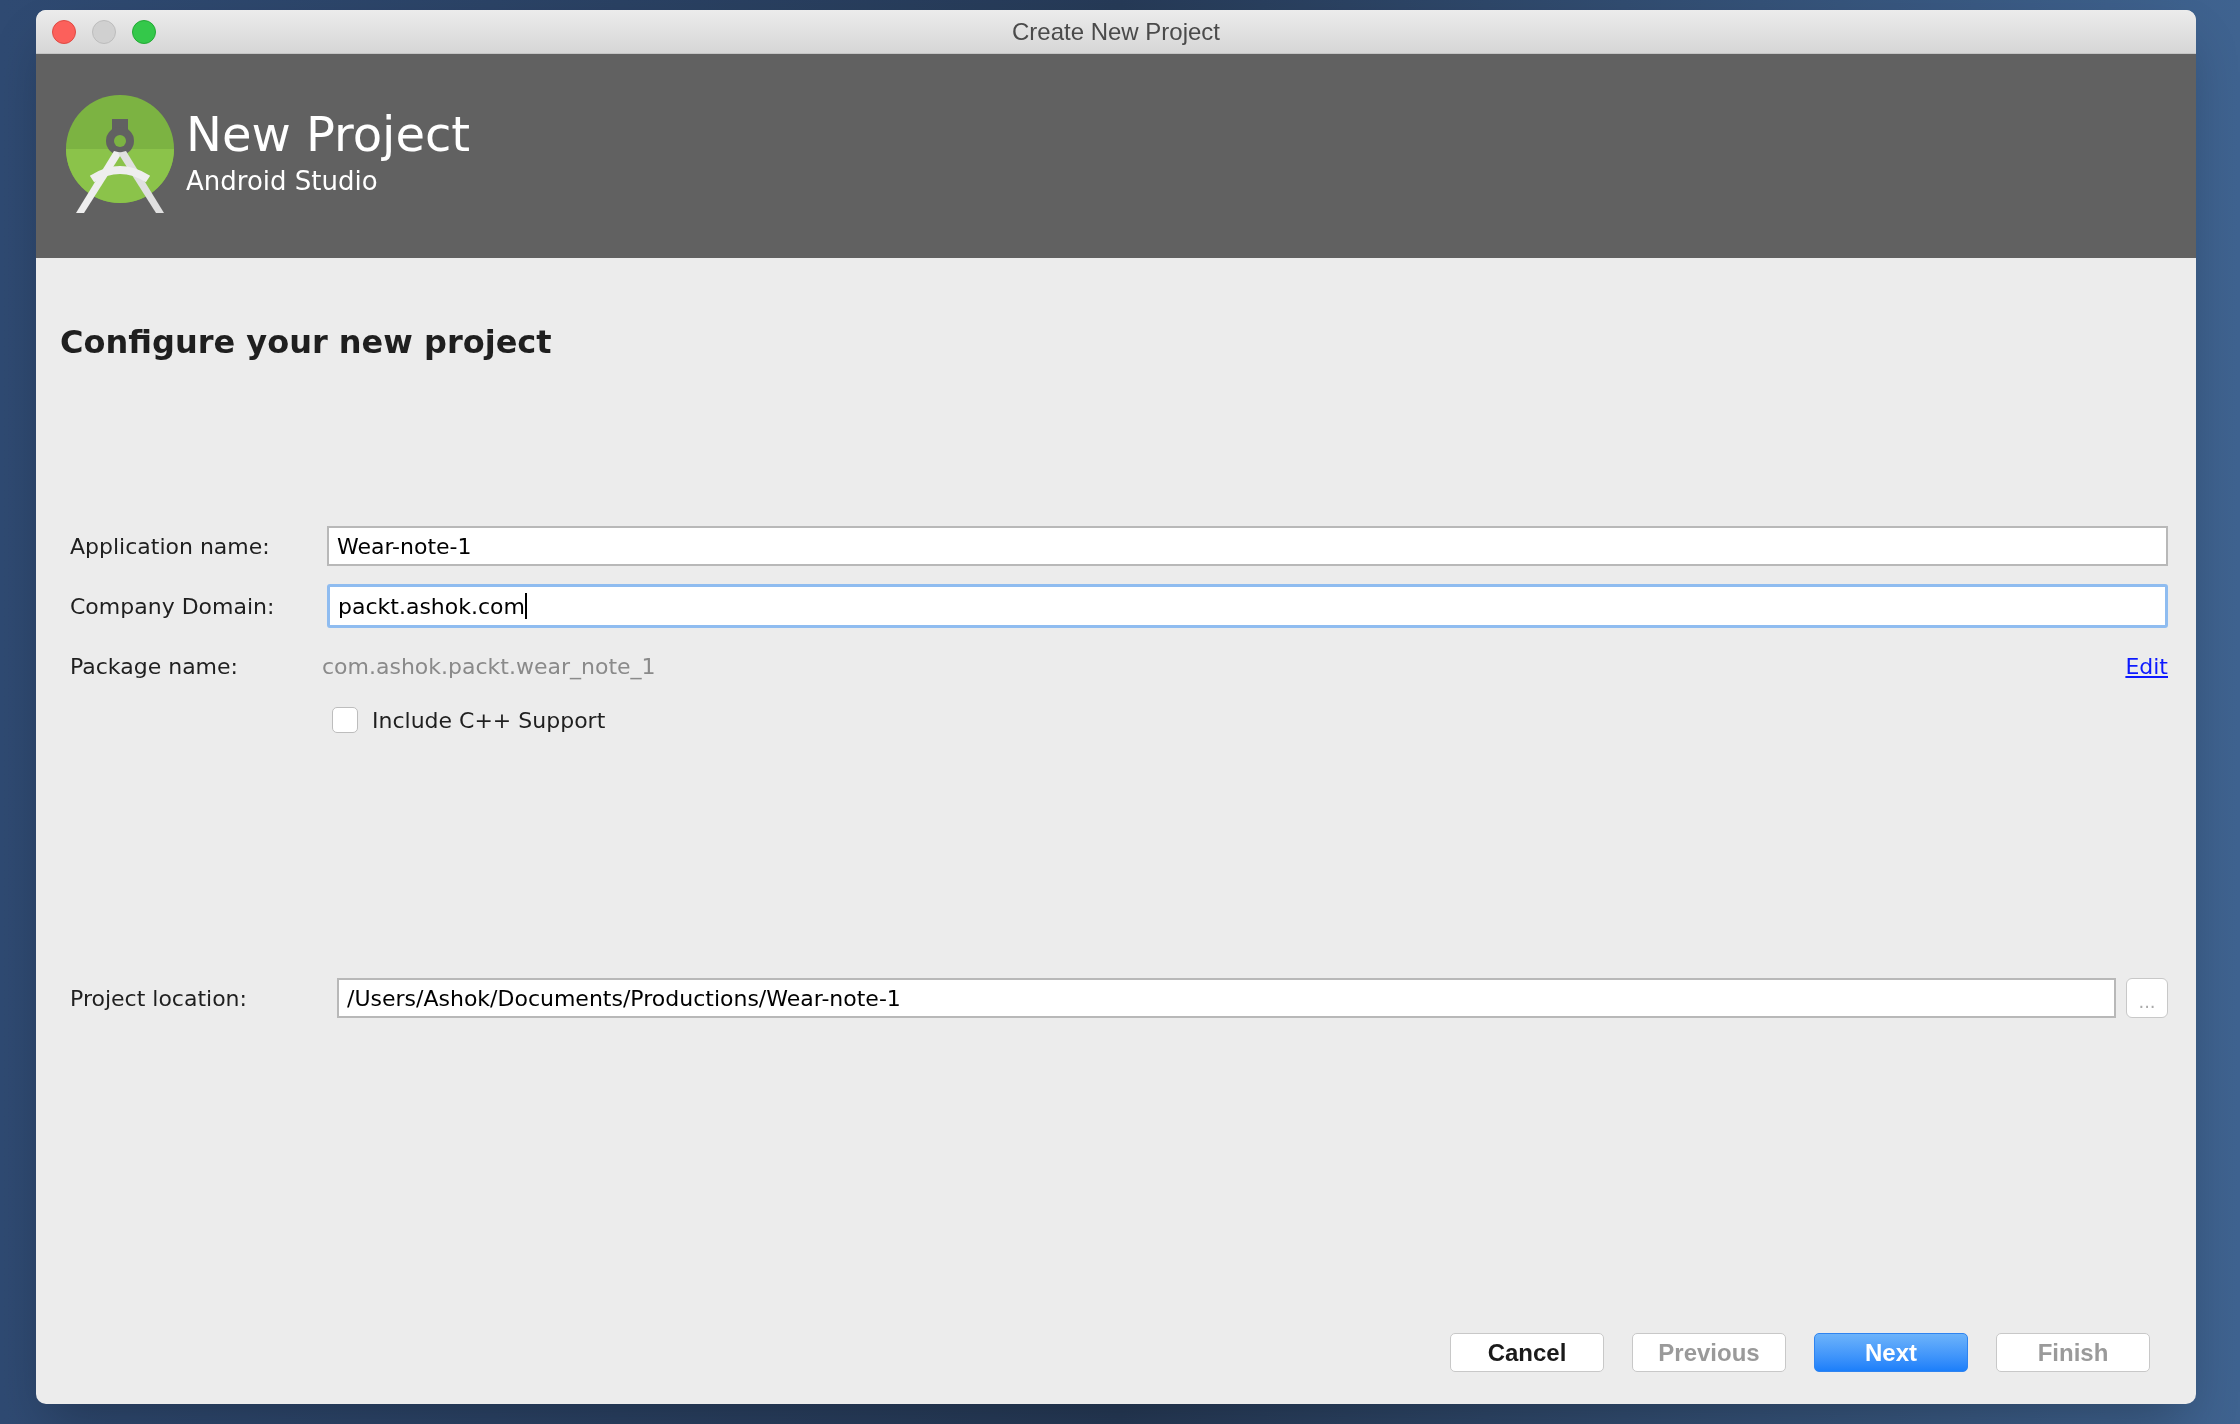 This screenshot has height=1424, width=2240. What do you see at coordinates (154, 666) in the screenshot?
I see `field-label: Package name:` at bounding box center [154, 666].